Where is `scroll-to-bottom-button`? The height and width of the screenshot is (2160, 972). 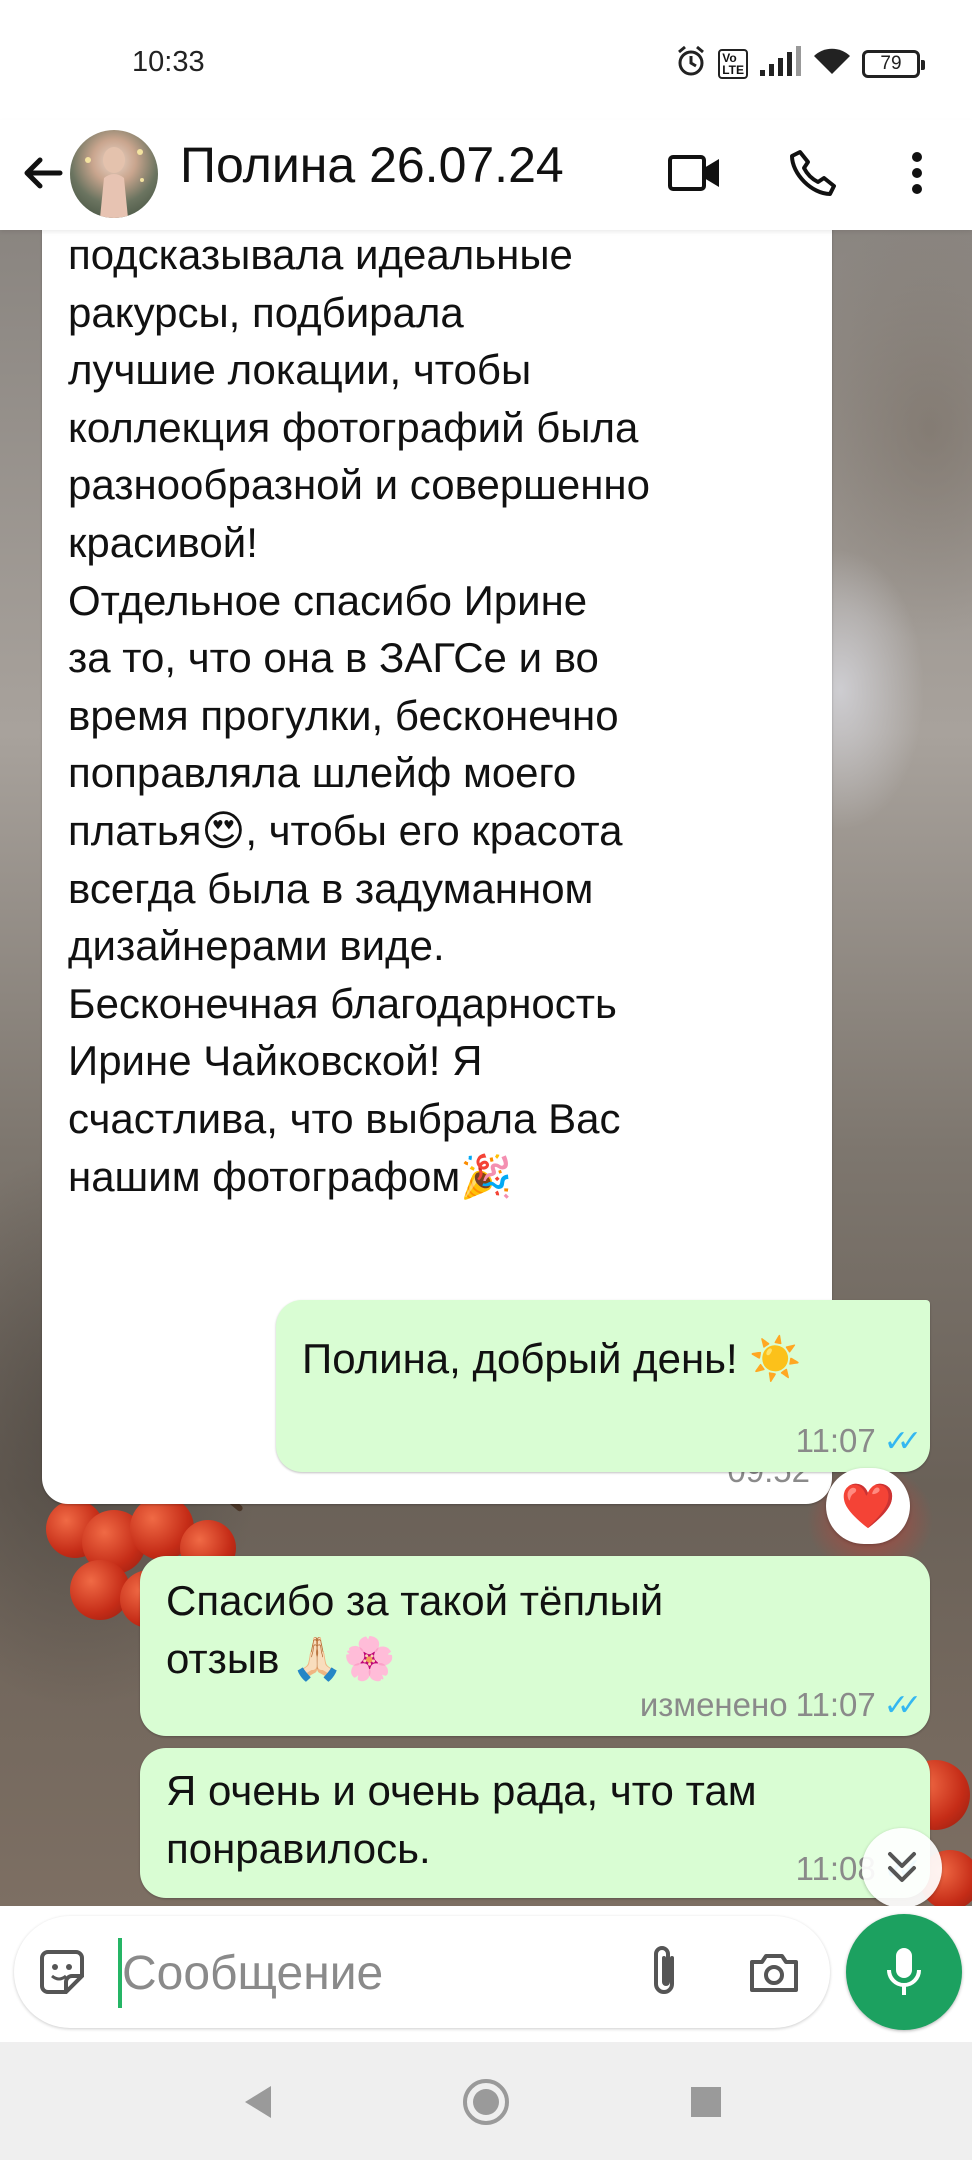 scroll-to-bottom-button is located at coordinates (902, 1867).